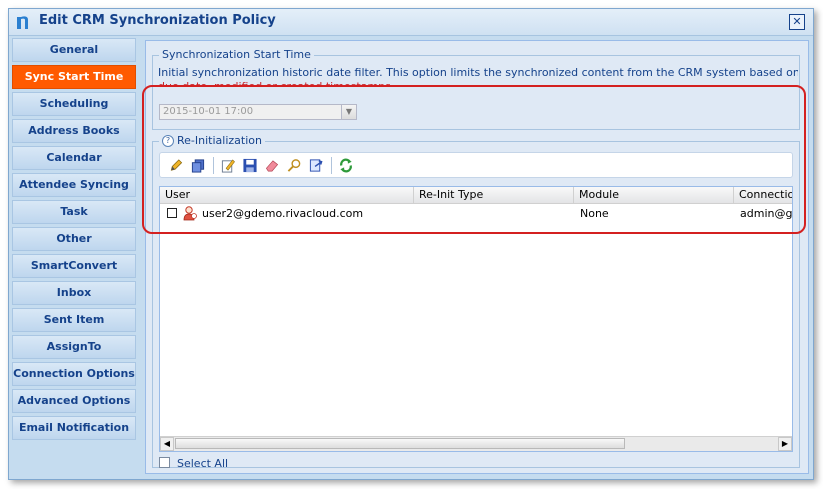 The width and height of the screenshot is (823, 489). Describe the element at coordinates (176, 165) in the screenshot. I see `pencil-icon` at that location.